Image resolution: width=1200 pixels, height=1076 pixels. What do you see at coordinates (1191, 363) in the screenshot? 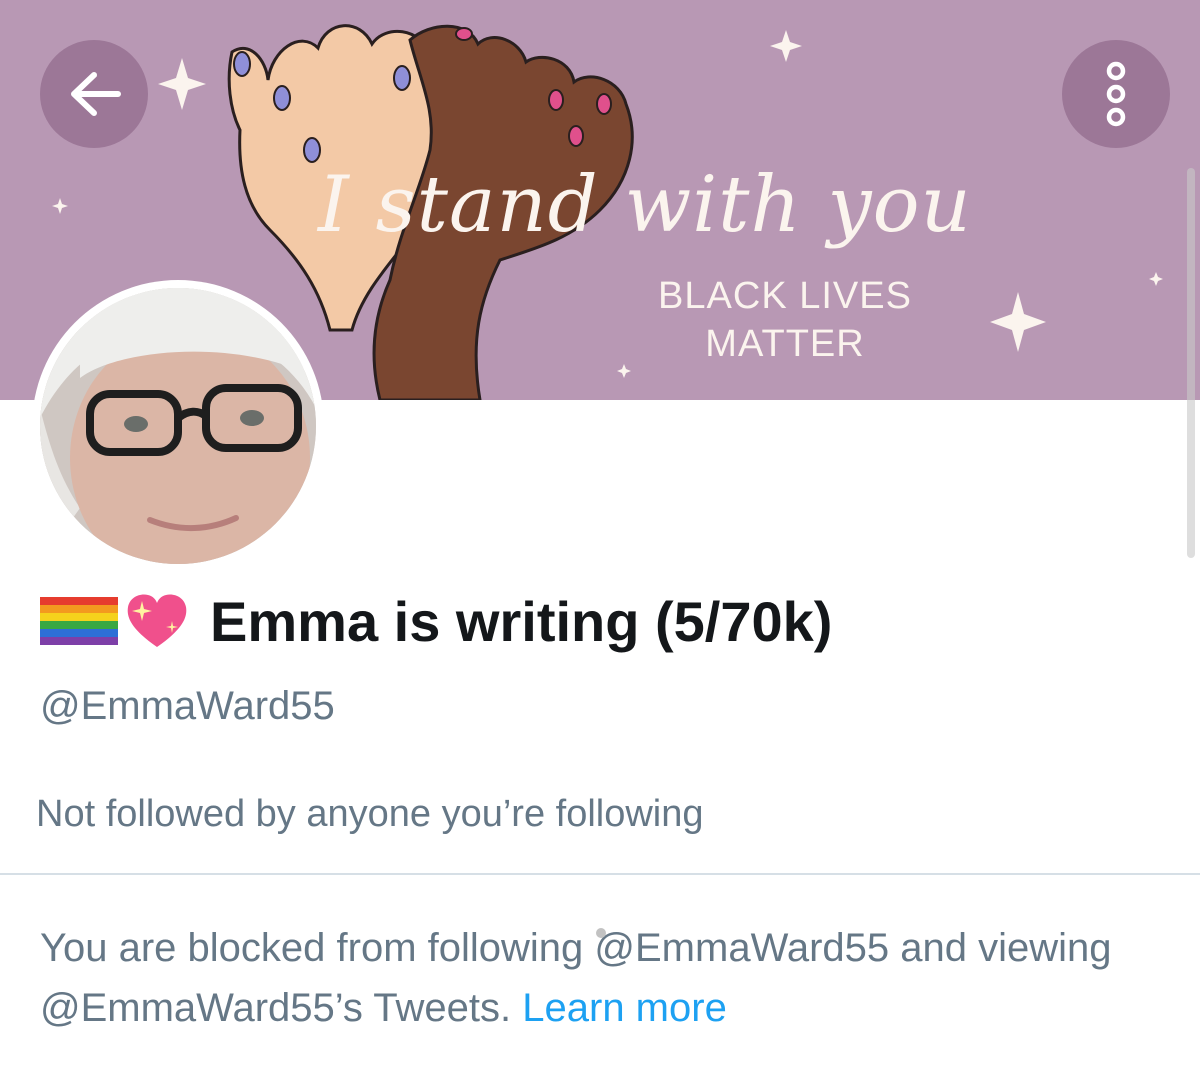
I see `scrollbar` at bounding box center [1191, 363].